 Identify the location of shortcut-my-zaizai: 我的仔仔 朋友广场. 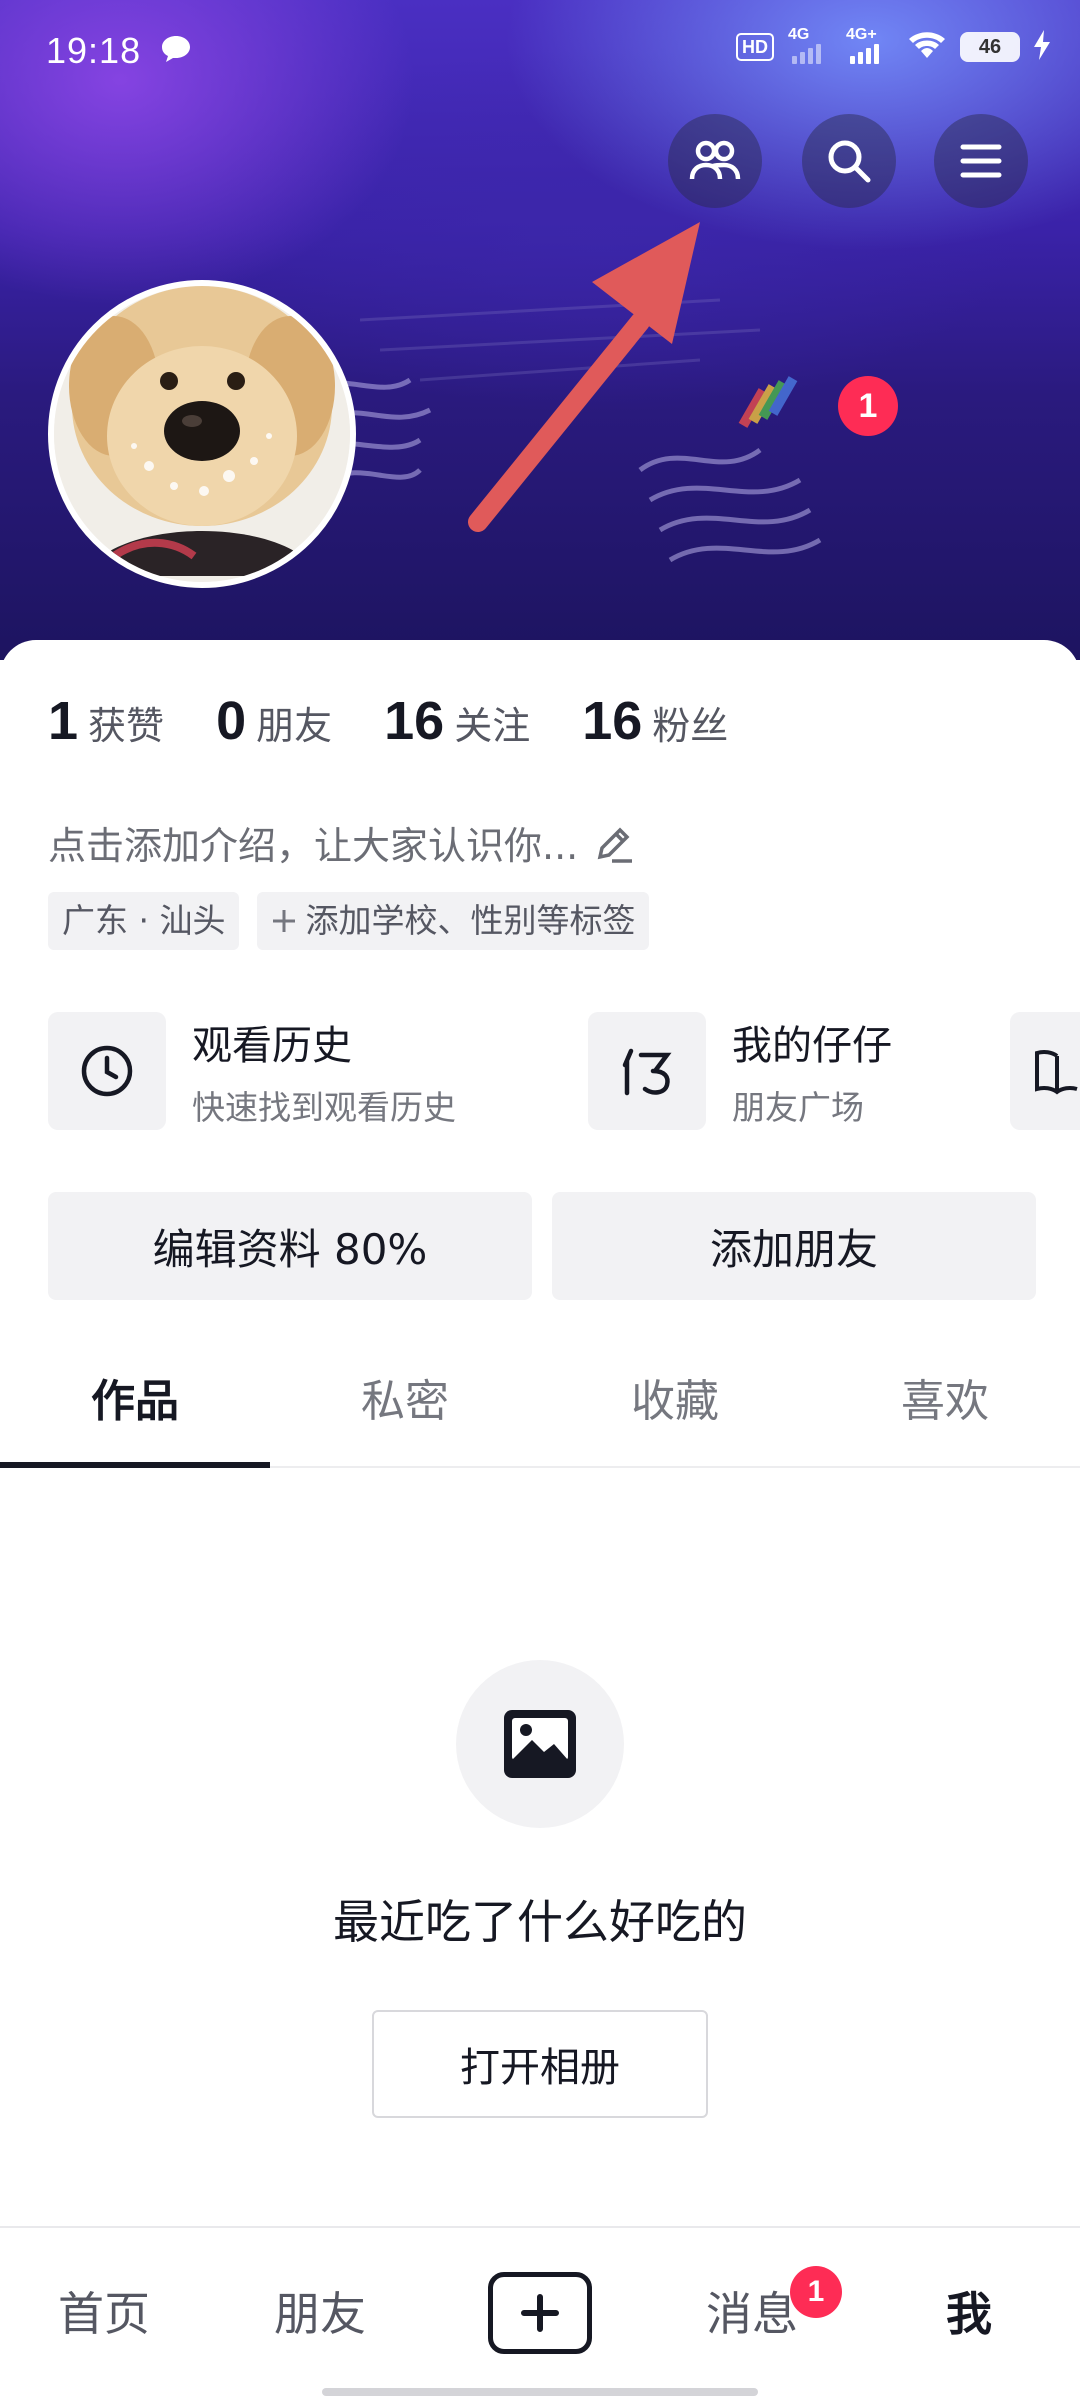
(740, 1071).